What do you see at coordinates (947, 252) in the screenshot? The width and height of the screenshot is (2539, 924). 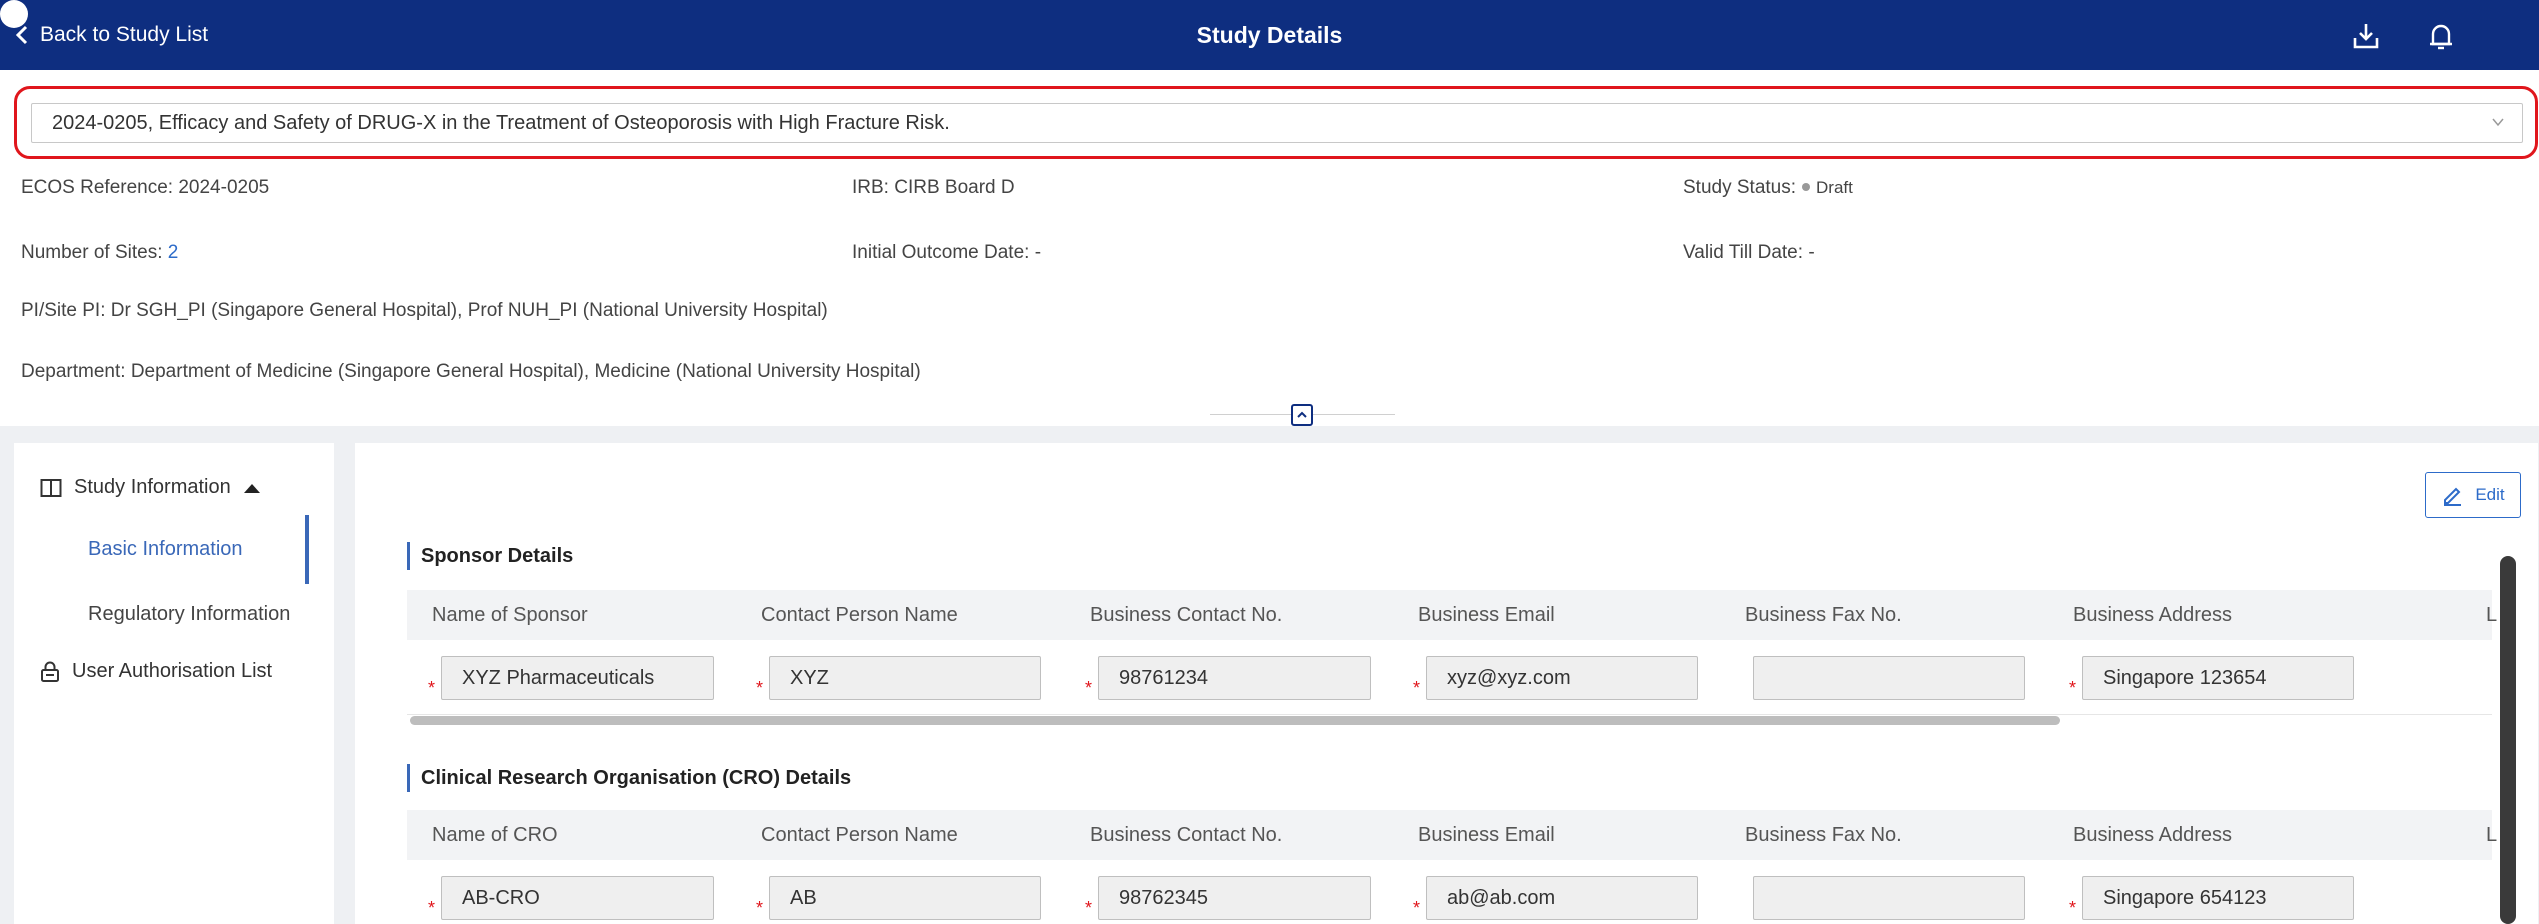 I see `initial-outcome-date: Initial Outcome Date: -` at bounding box center [947, 252].